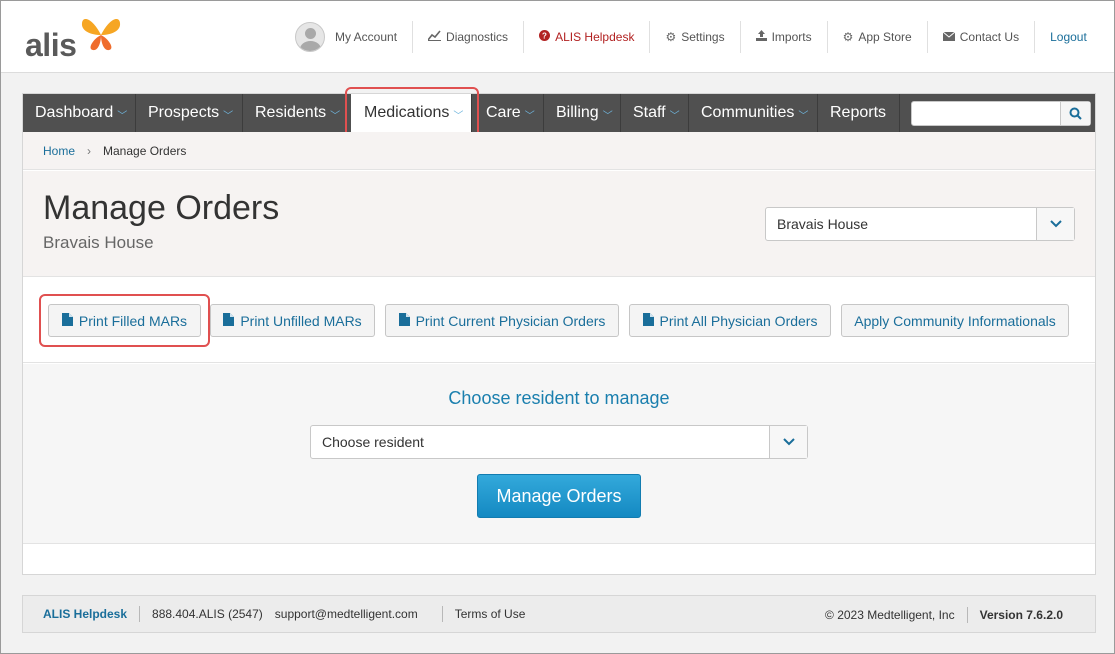 Image resolution: width=1115 pixels, height=654 pixels. I want to click on resident-select-toggle, so click(788, 442).